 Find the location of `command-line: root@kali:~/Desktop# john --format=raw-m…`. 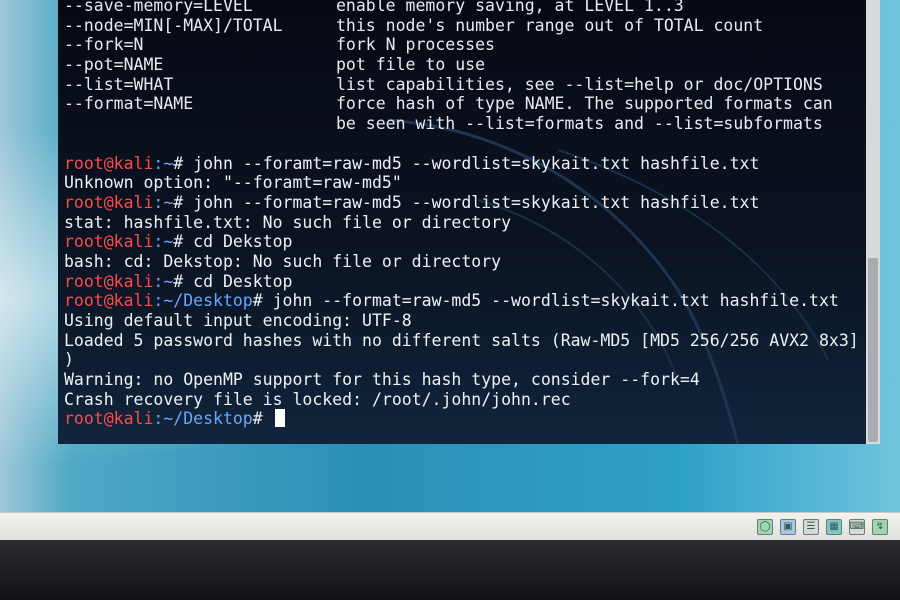

command-line: root@kali:~/Desktop# john --format=raw-m… is located at coordinates (464, 301).